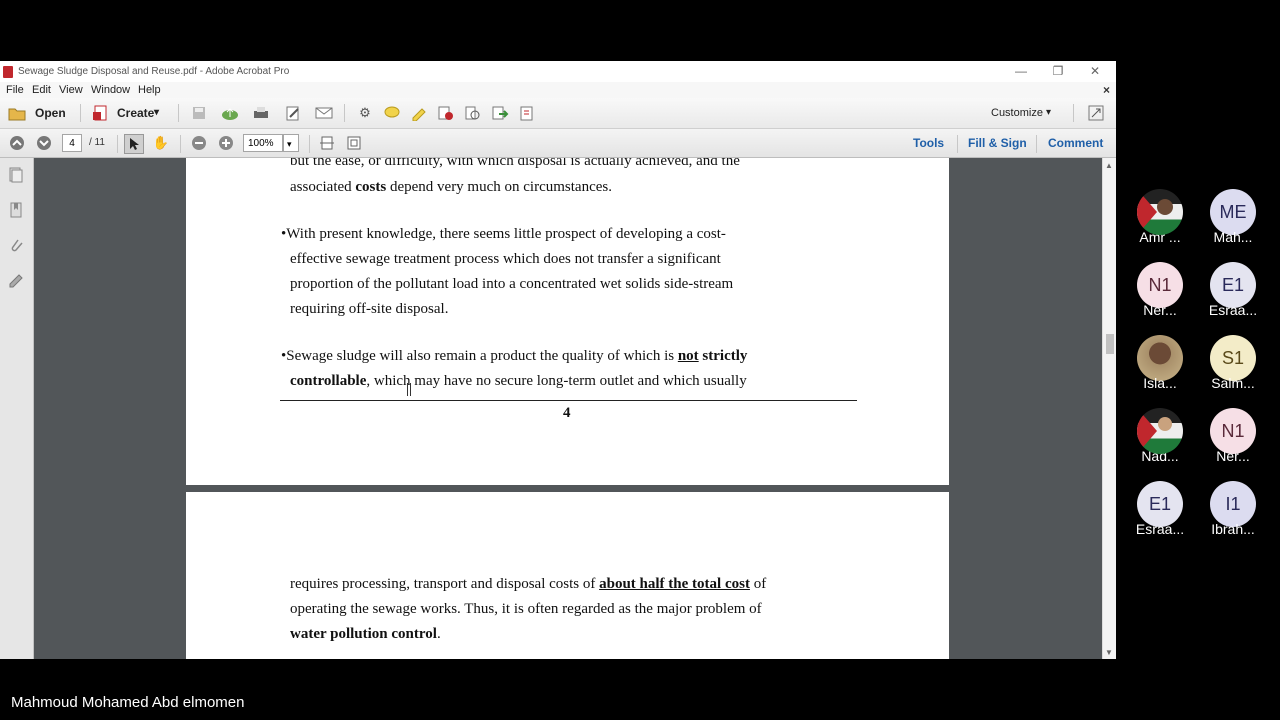  Describe the element at coordinates (15, 90) in the screenshot. I see `menu-file: File` at that location.